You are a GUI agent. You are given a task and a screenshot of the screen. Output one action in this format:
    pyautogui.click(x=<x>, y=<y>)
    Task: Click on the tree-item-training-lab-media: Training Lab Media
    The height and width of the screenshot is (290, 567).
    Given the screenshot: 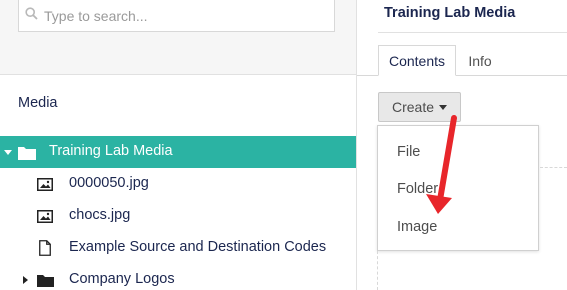 What is the action you would take?
    pyautogui.click(x=178, y=152)
    